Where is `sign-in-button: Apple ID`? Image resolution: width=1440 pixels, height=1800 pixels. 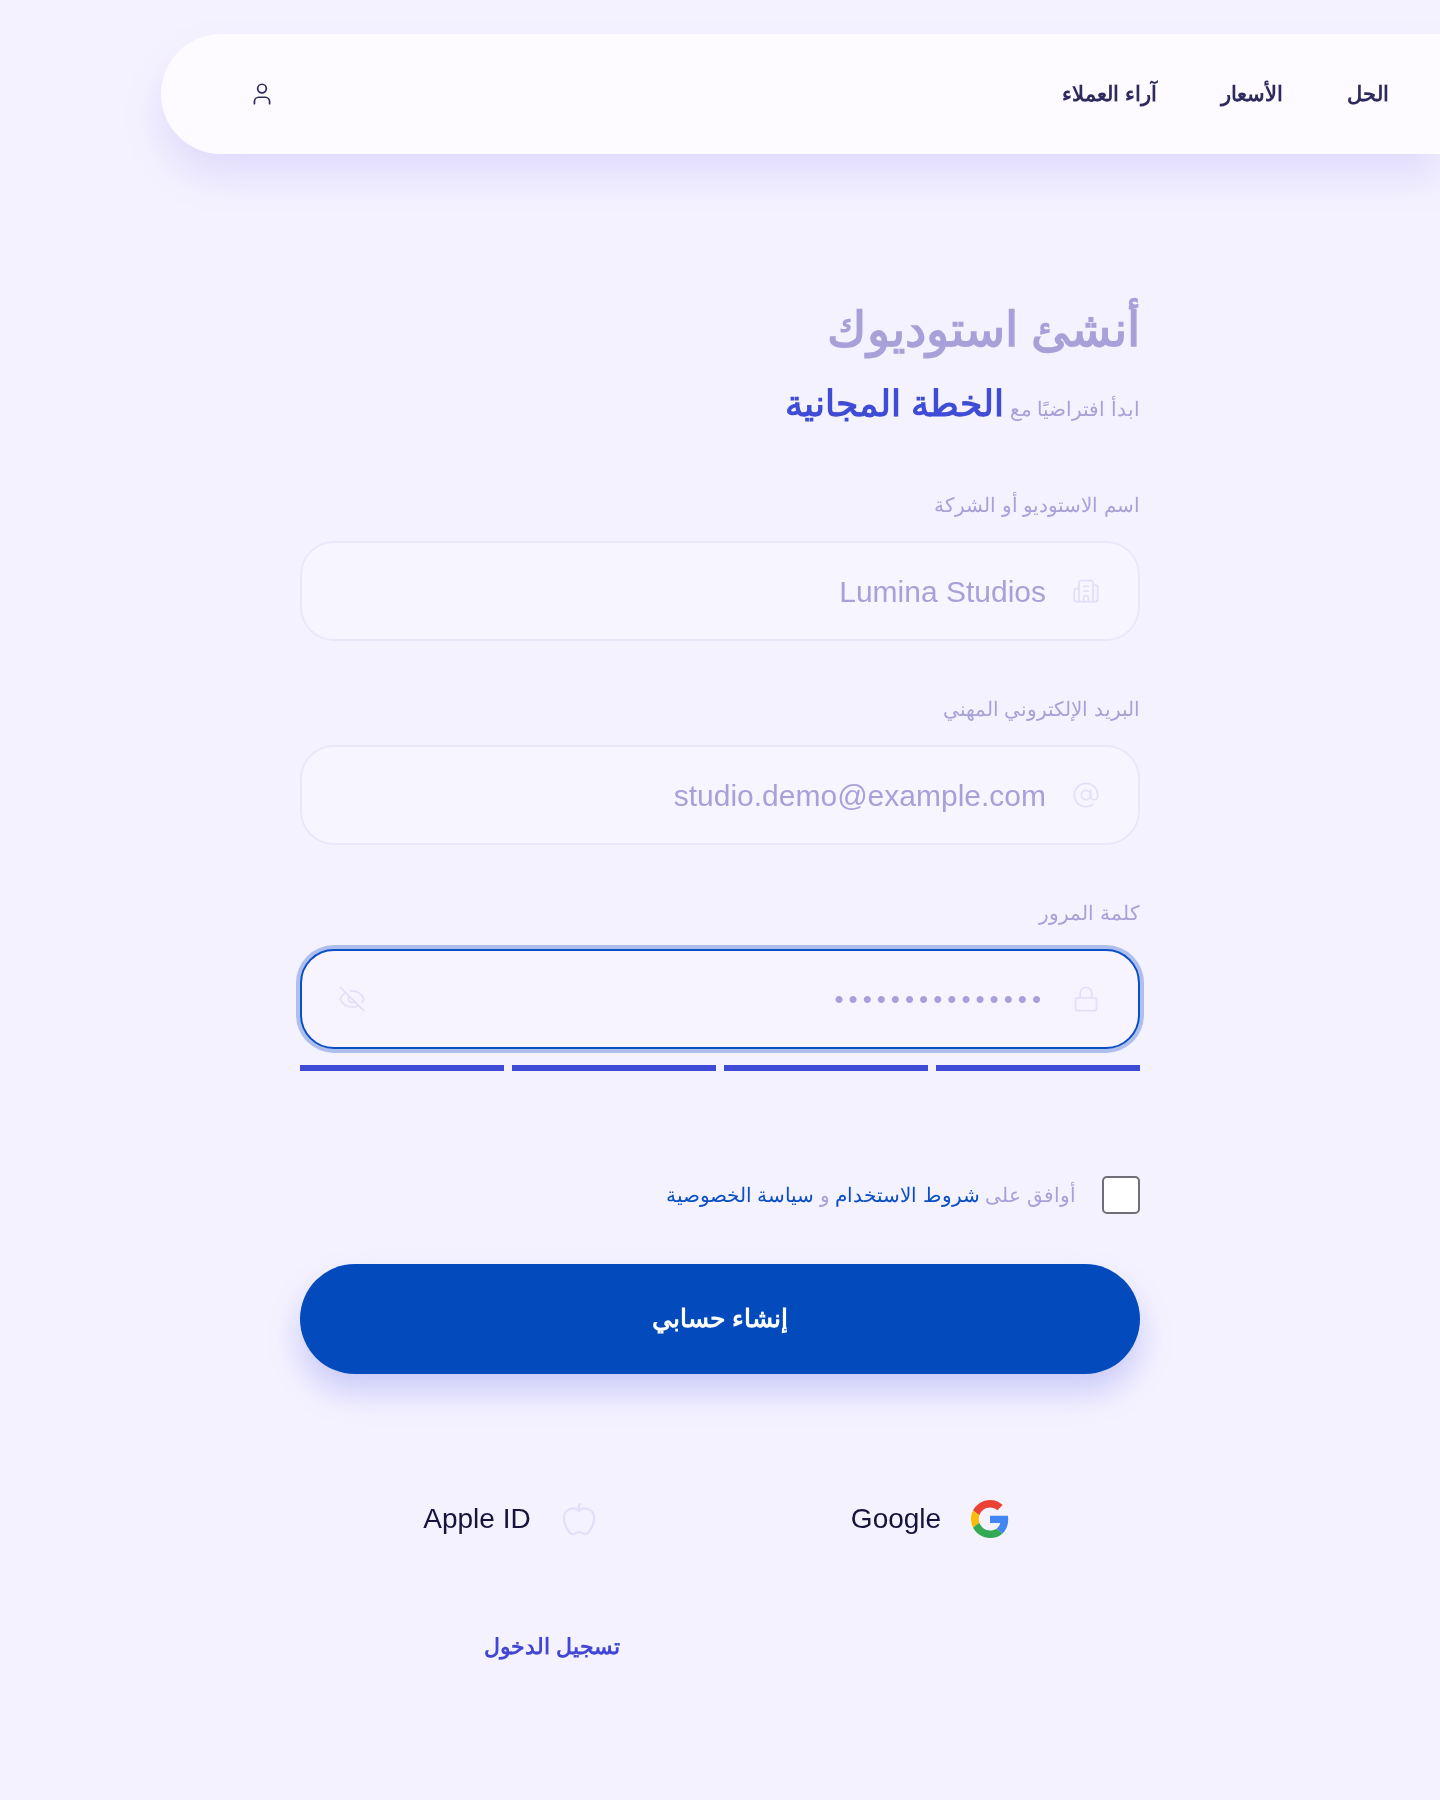
sign-in-button: Apple ID is located at coordinates (510, 1519).